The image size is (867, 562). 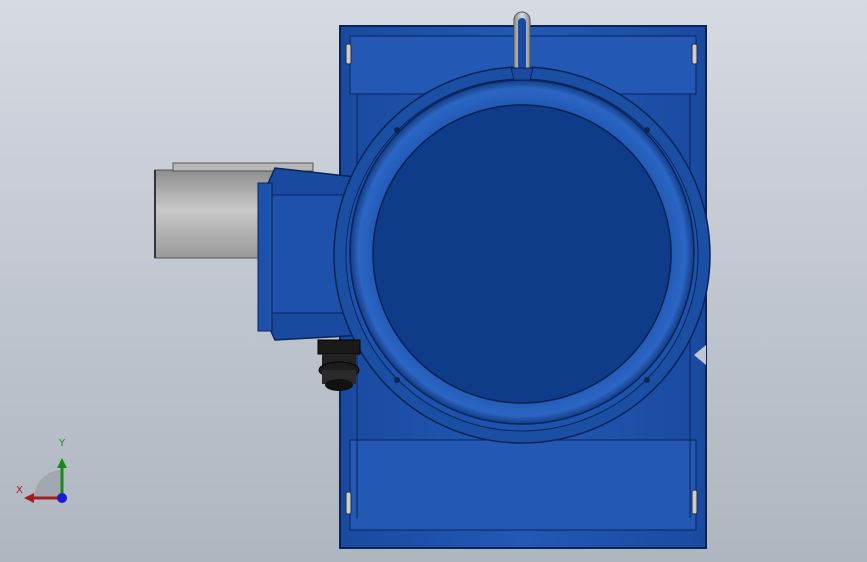 I want to click on coordinate-triad: Y X, so click(x=49, y=474).